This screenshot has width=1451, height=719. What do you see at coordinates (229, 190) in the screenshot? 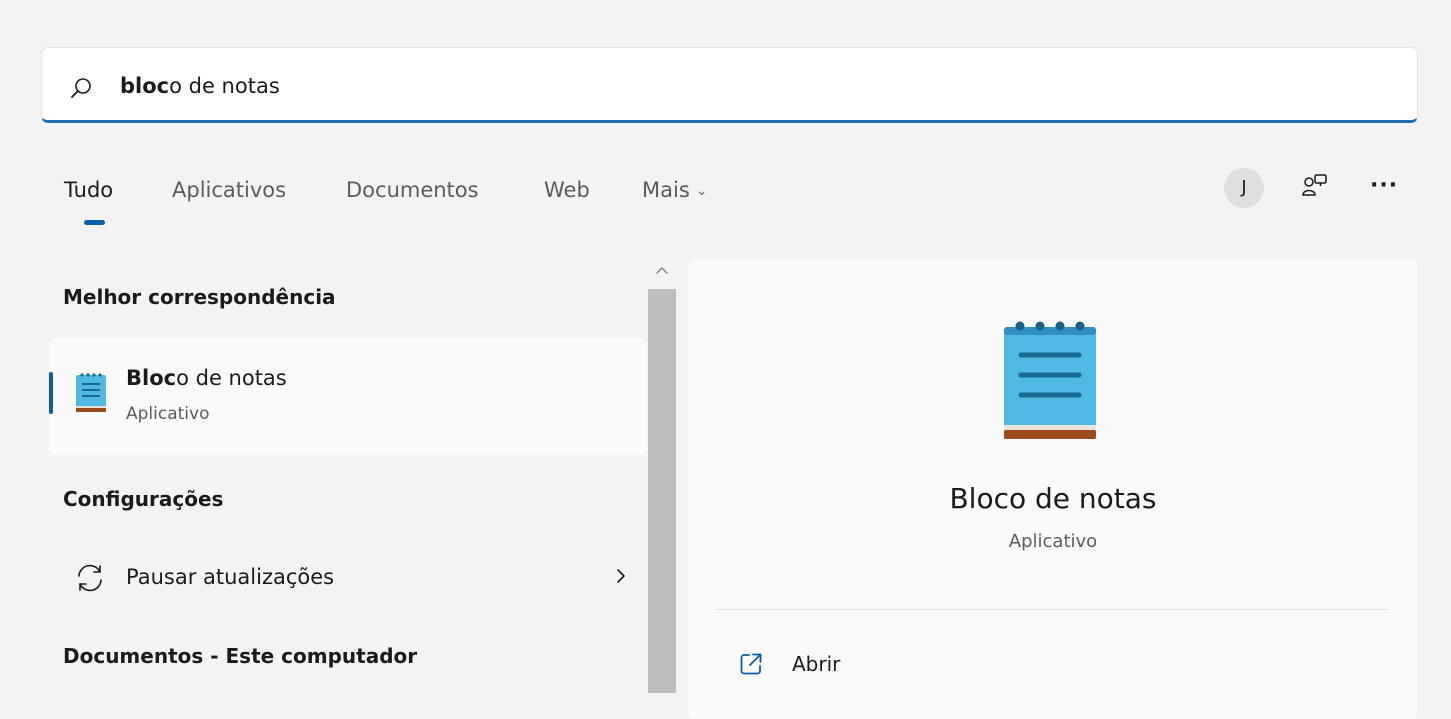
I see `tab-aplicativos: Aplicativos` at bounding box center [229, 190].